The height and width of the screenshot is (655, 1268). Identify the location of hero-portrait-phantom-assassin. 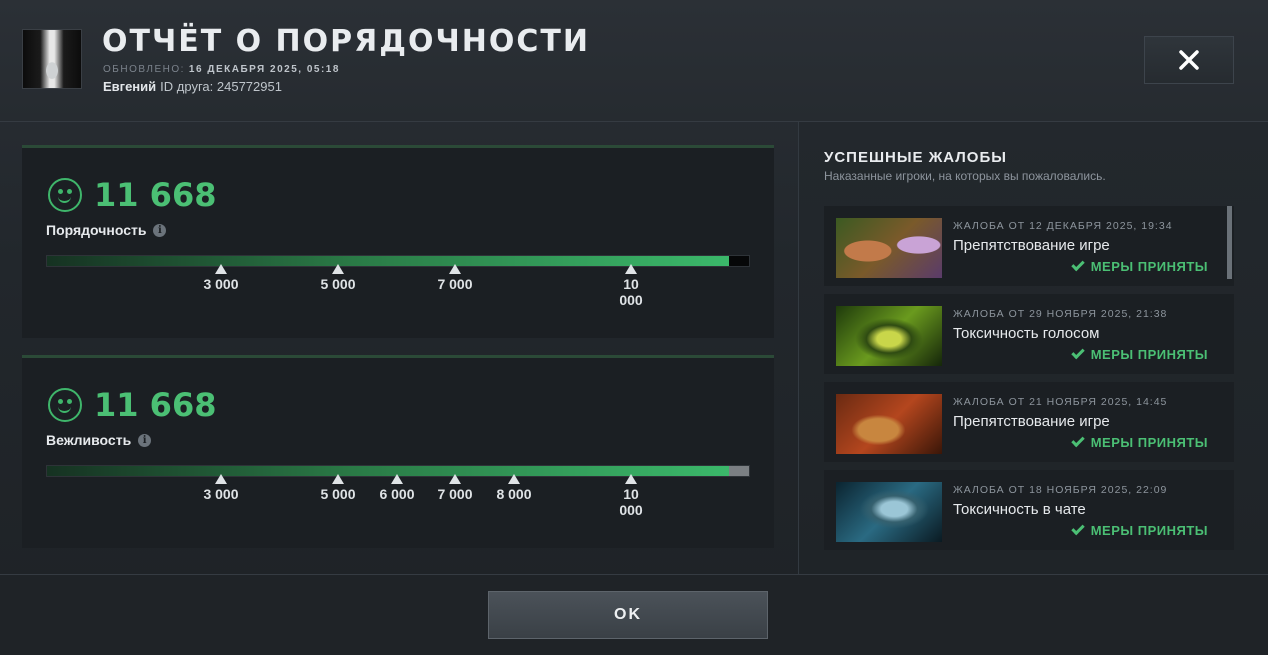
(889, 512).